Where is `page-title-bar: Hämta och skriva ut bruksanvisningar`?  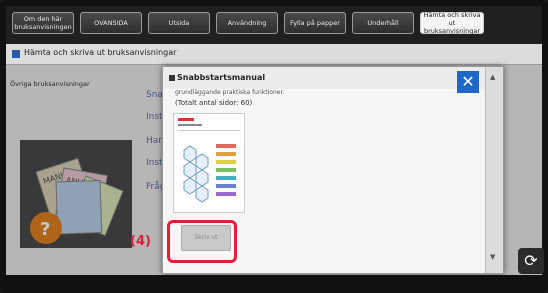 page-title-bar: Hämta och skriva ut bruksanvisningar is located at coordinates (274, 54).